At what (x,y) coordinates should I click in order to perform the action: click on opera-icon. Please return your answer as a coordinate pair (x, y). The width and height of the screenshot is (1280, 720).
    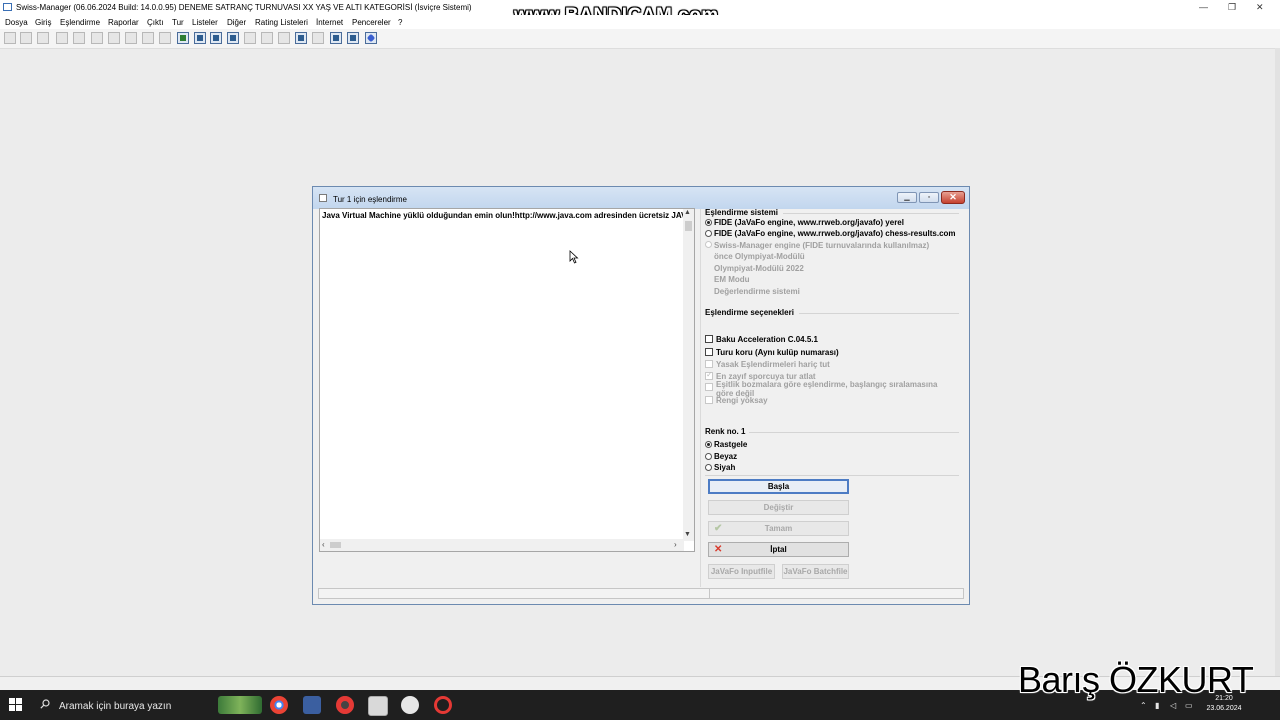
    Looking at the image, I should click on (443, 705).